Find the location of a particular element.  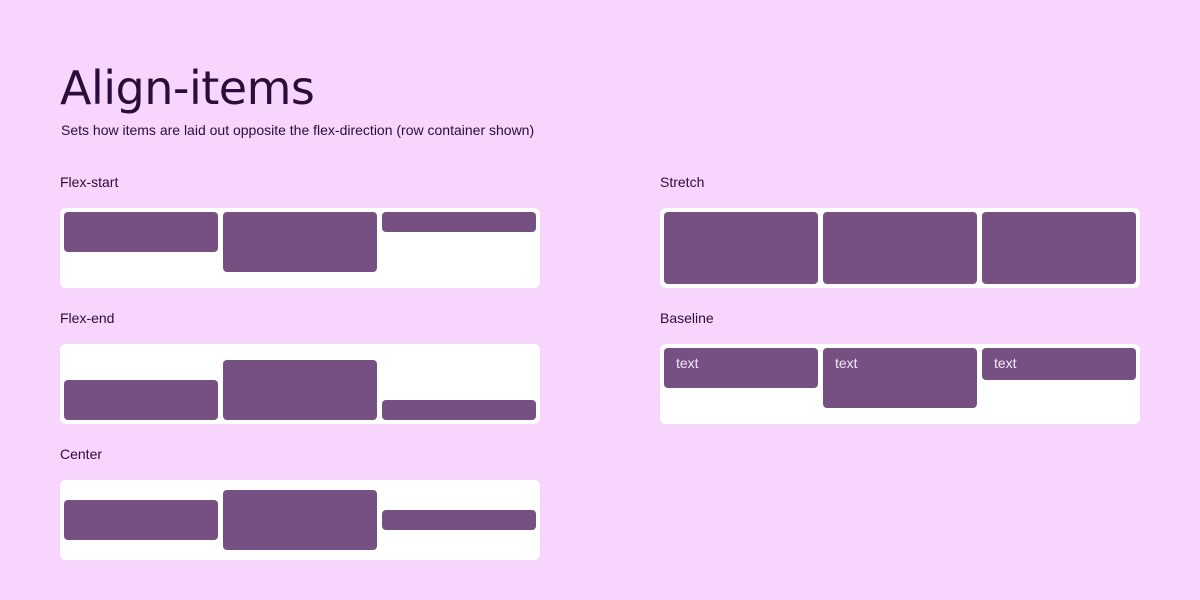

page-title: Align-items is located at coordinates (187, 88).